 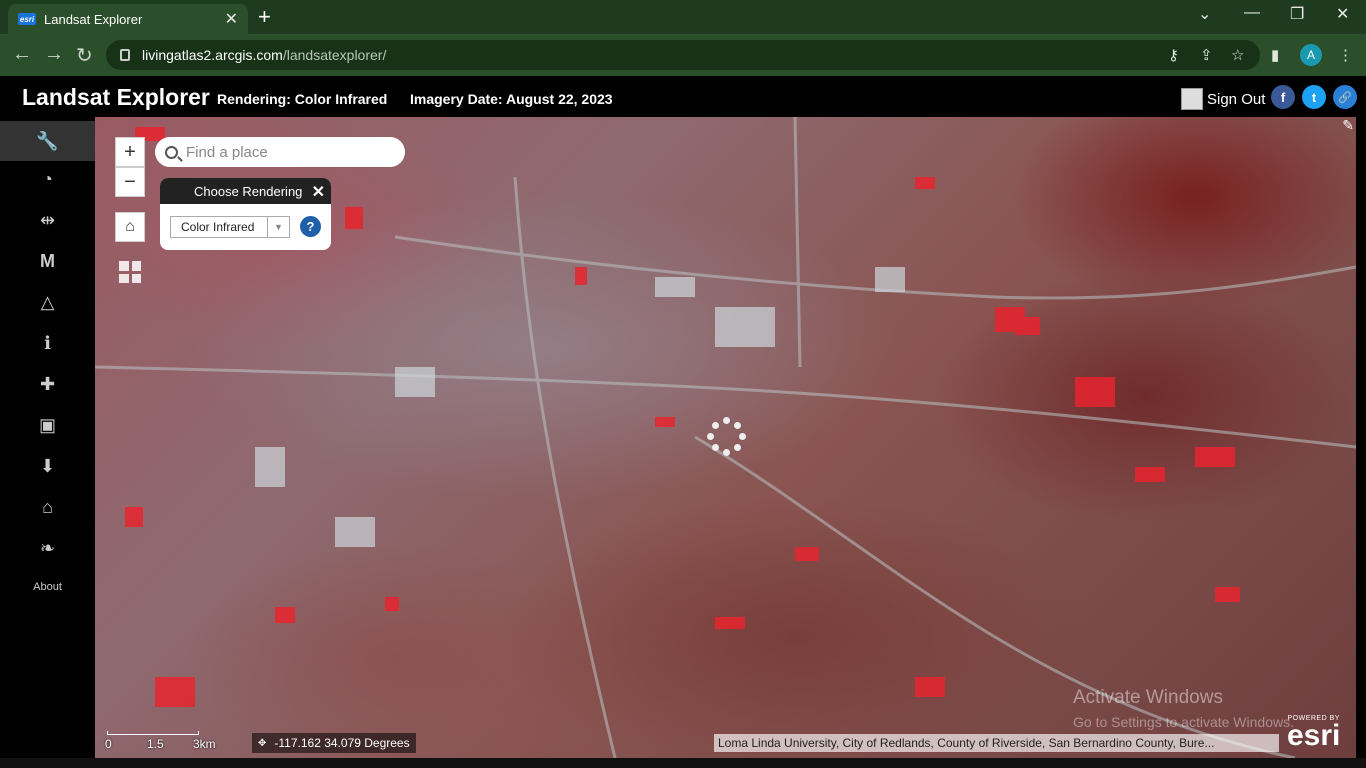 What do you see at coordinates (130, 152) in the screenshot?
I see `zoom-in-button: +` at bounding box center [130, 152].